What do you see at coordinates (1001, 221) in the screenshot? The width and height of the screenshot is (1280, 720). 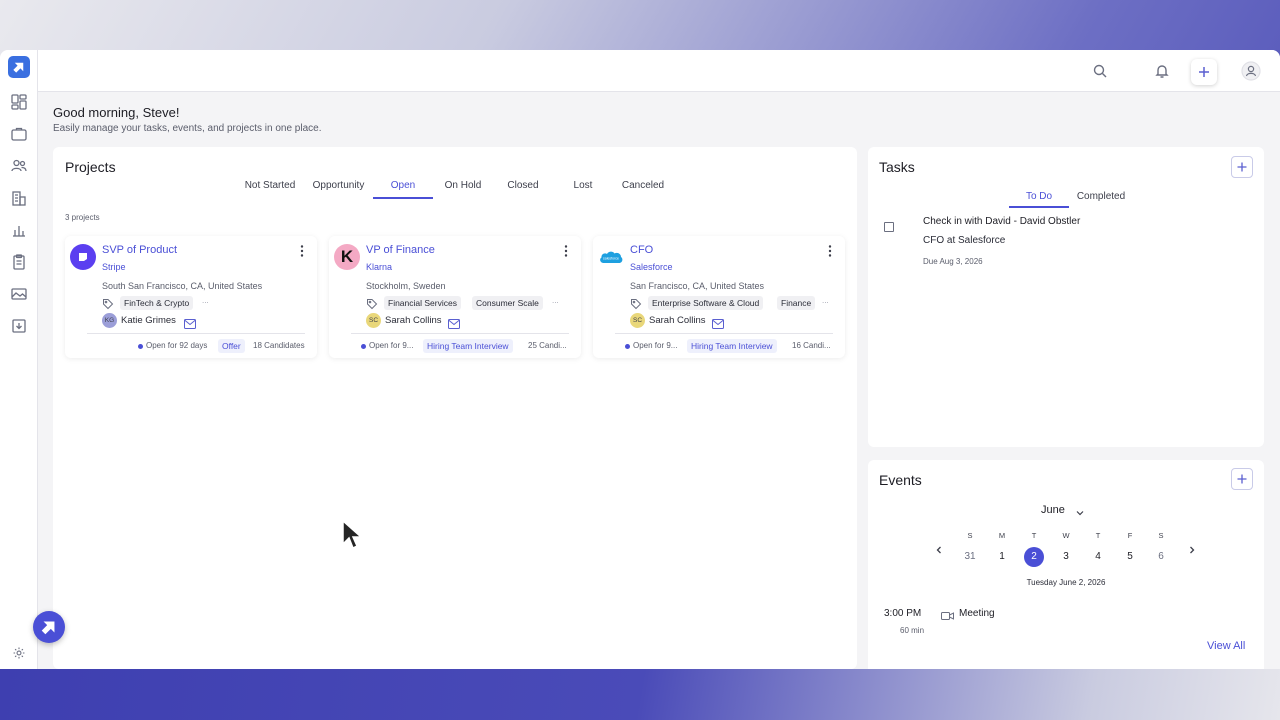 I see `task-title: Check in with David - David Obstler` at bounding box center [1001, 221].